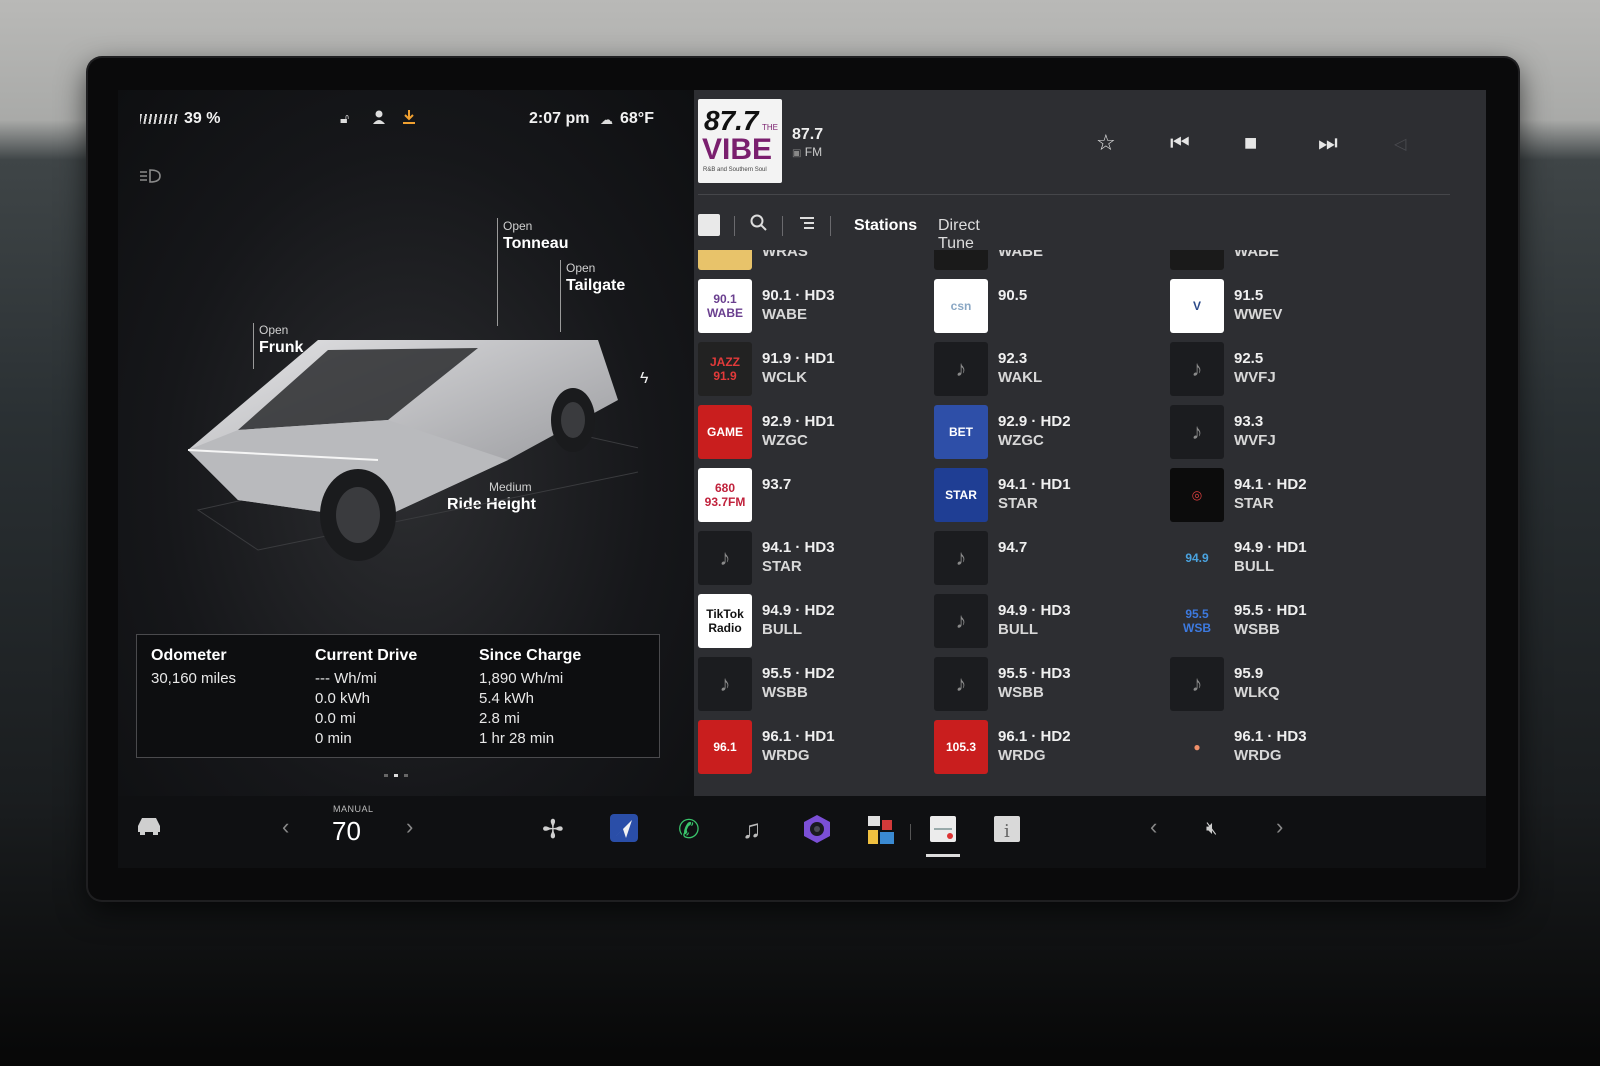 The width and height of the screenshot is (1600, 1066). What do you see at coordinates (1328, 143) in the screenshot?
I see `next-track-icon: ⏭︎` at bounding box center [1328, 143].